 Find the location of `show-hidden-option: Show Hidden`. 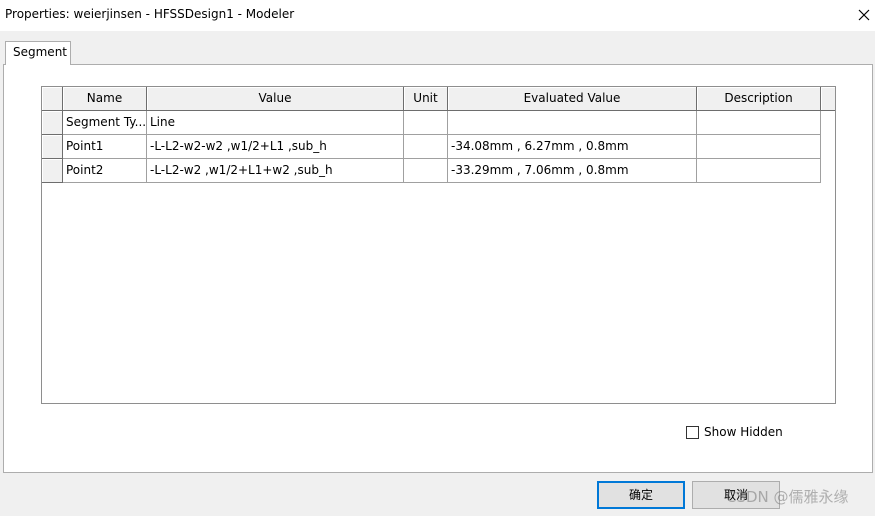

show-hidden-option: Show Hidden is located at coordinates (734, 432).